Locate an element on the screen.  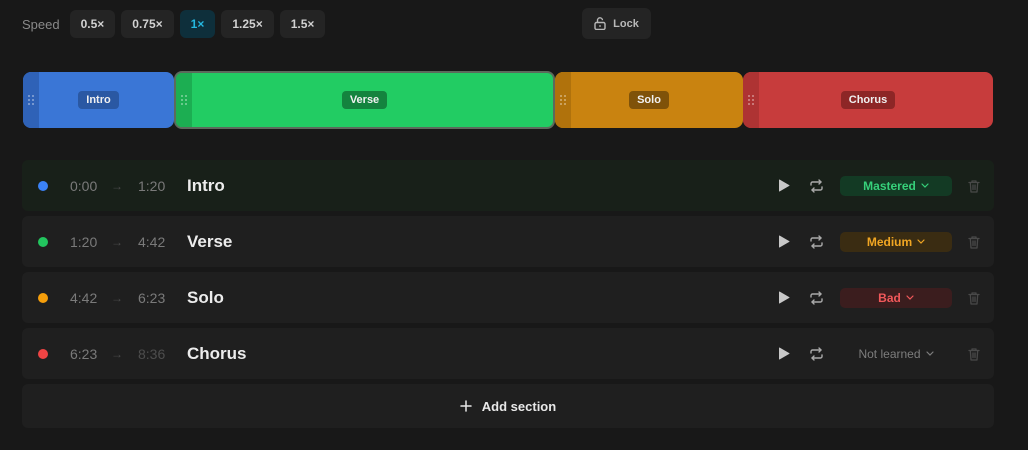
section-actions: Bad is located at coordinates (879, 297).